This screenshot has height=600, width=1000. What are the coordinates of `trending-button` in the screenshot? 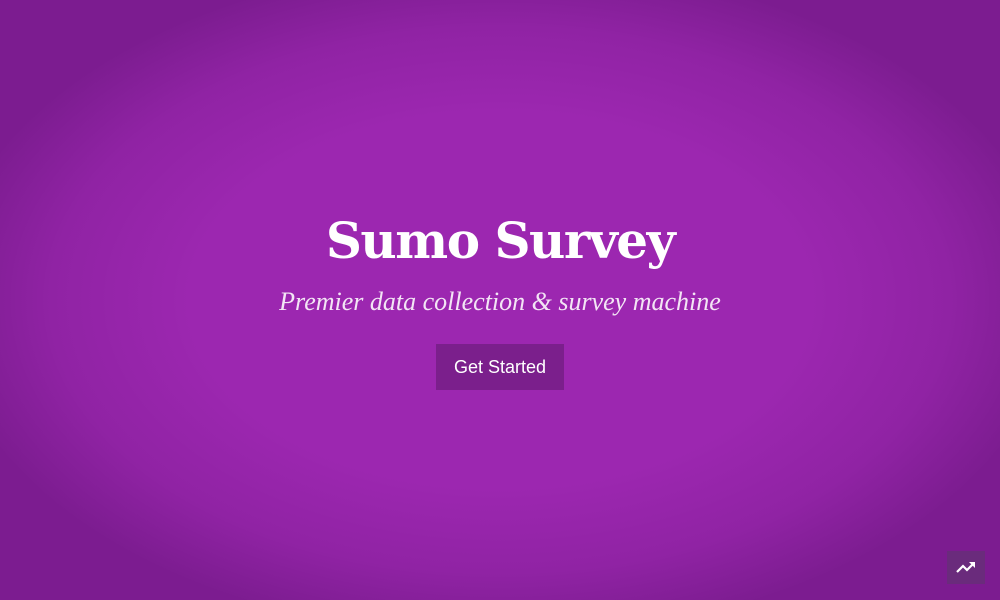 It's located at (966, 567).